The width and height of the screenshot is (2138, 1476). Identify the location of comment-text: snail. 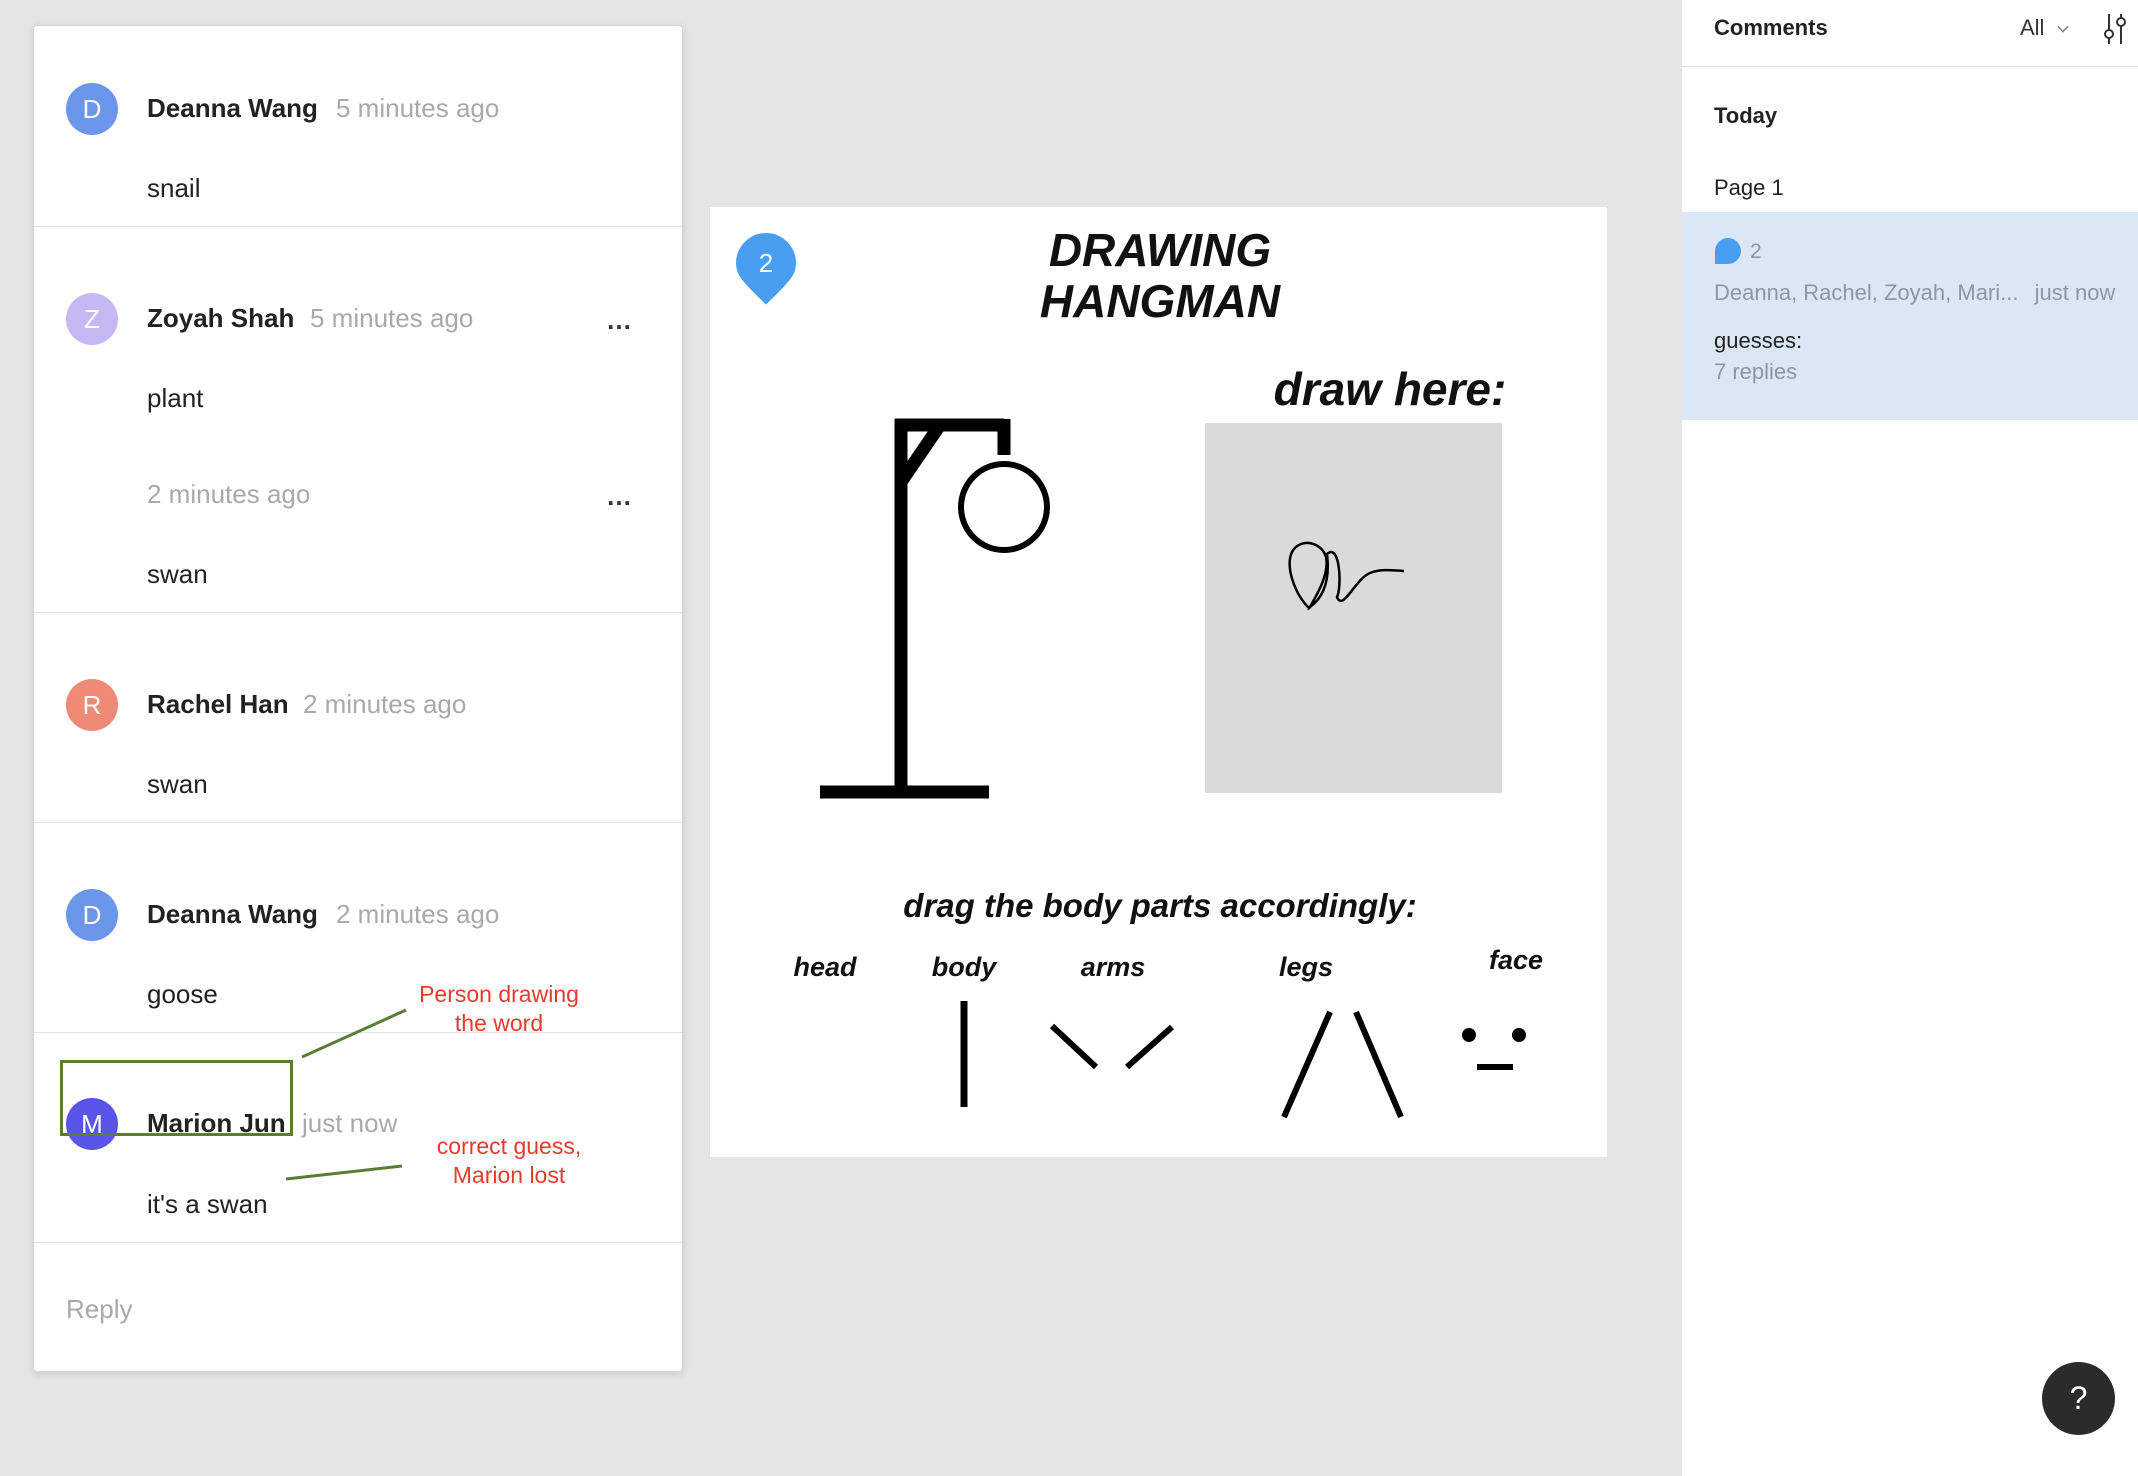
(174, 188).